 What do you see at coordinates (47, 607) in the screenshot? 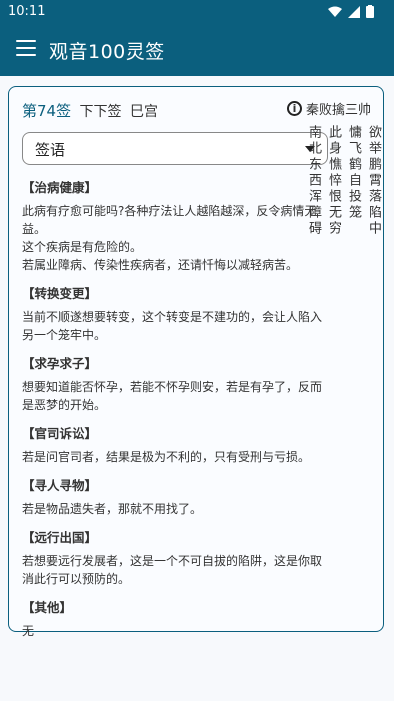
I see `section-title: 【其他】` at bounding box center [47, 607].